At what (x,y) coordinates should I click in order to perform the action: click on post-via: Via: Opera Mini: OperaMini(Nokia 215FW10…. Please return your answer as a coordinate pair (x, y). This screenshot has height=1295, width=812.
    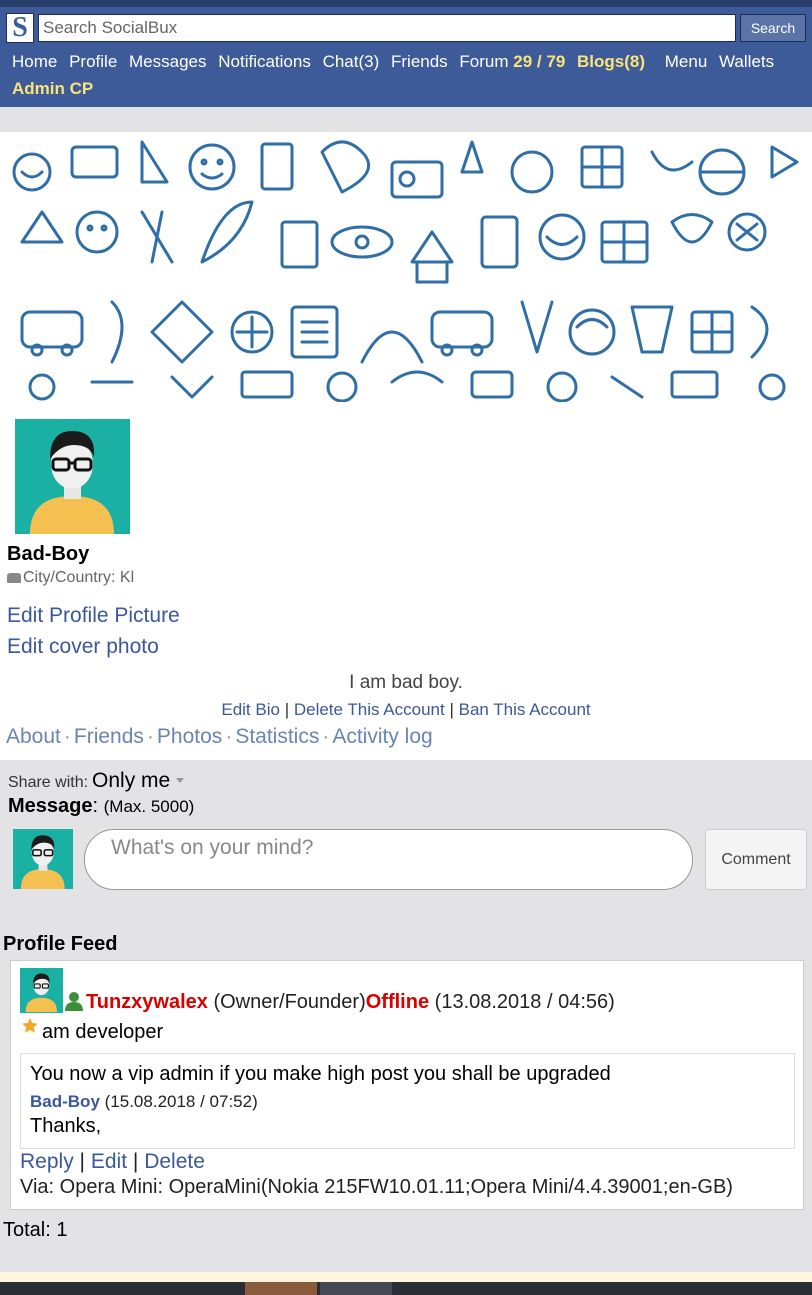
    Looking at the image, I should click on (376, 1187).